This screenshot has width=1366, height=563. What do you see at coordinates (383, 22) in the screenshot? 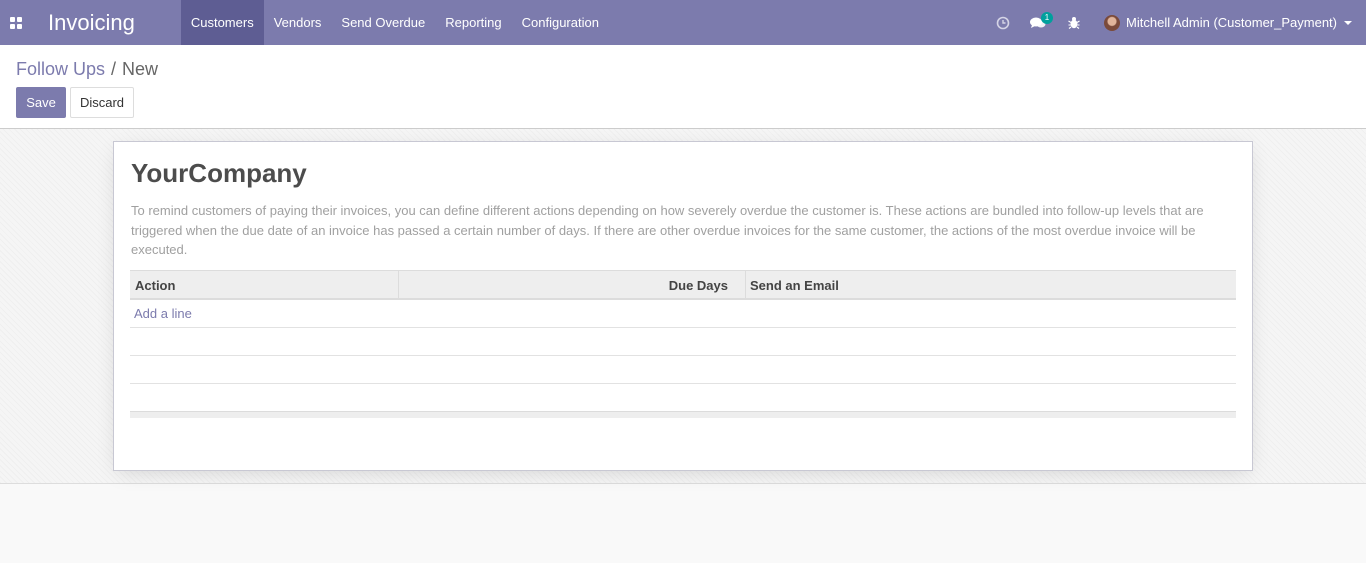
I see `menu-send-overdue: Send Overdue` at bounding box center [383, 22].